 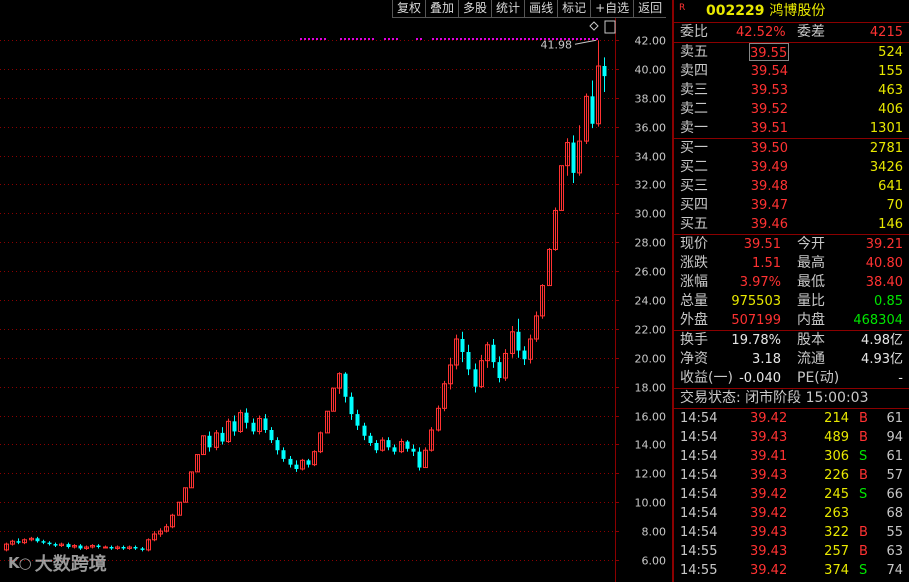 I want to click on asks-label: 卖一, so click(x=694, y=128).